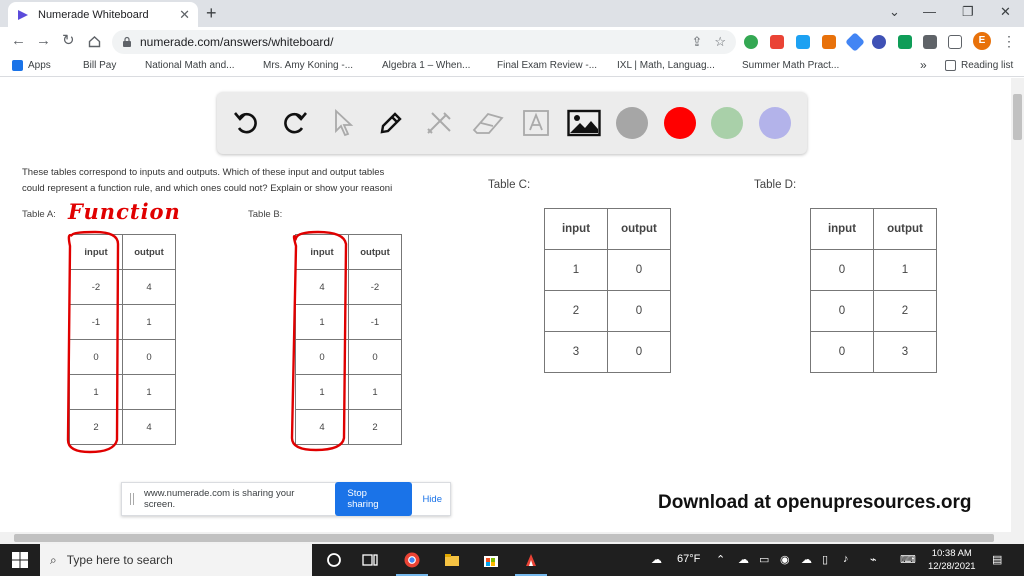  Describe the element at coordinates (923, 65) in the screenshot. I see `bookmarks-overflow-button: »` at that location.